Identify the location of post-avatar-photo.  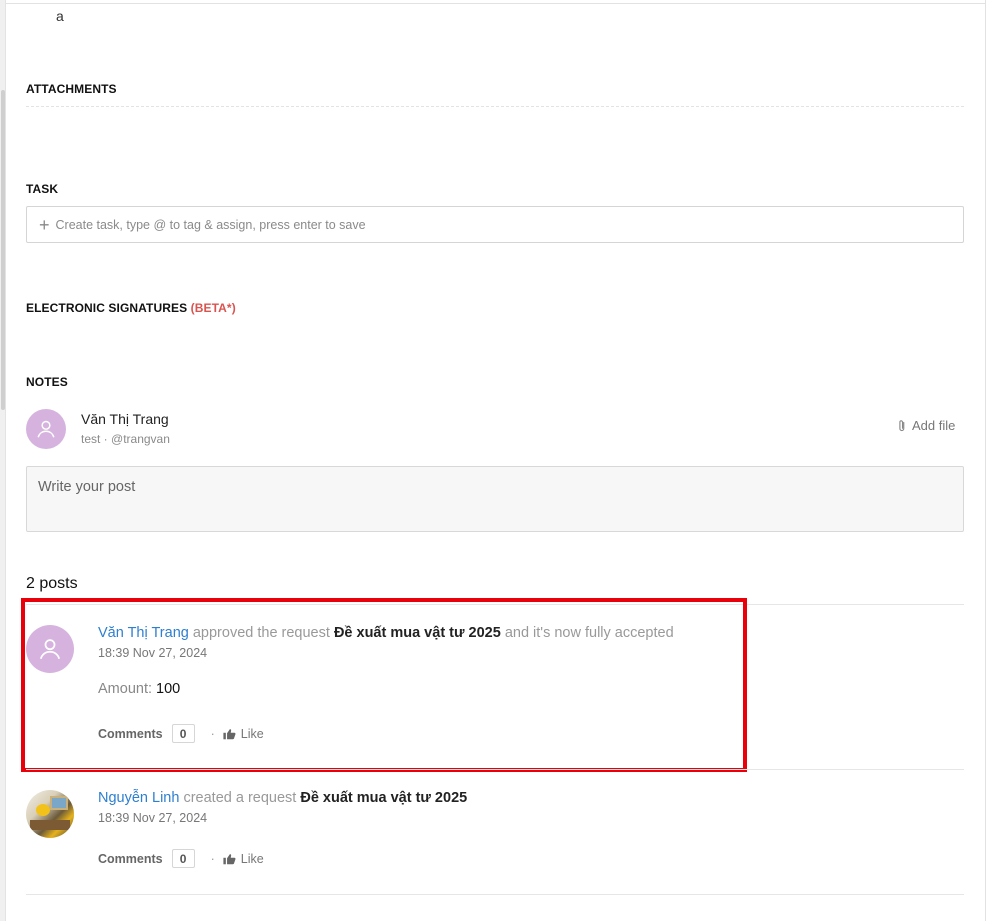
(50, 814).